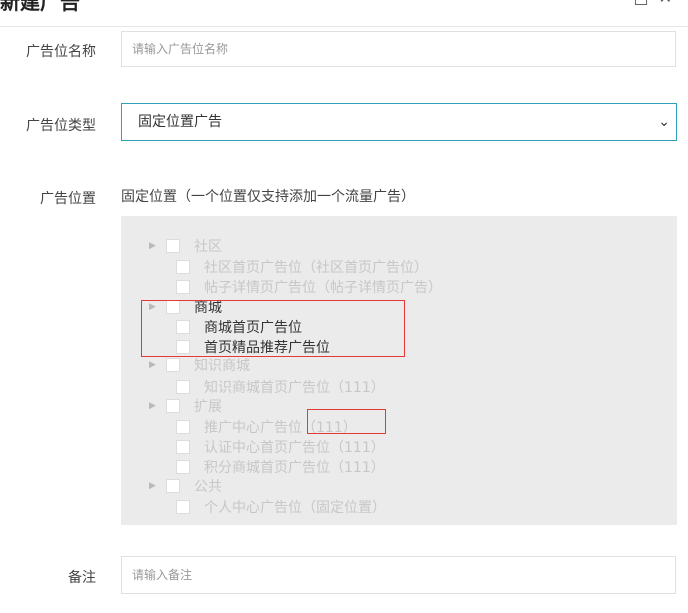 This screenshot has height=613, width=688. I want to click on window-controls: □✕, so click(647, 3).